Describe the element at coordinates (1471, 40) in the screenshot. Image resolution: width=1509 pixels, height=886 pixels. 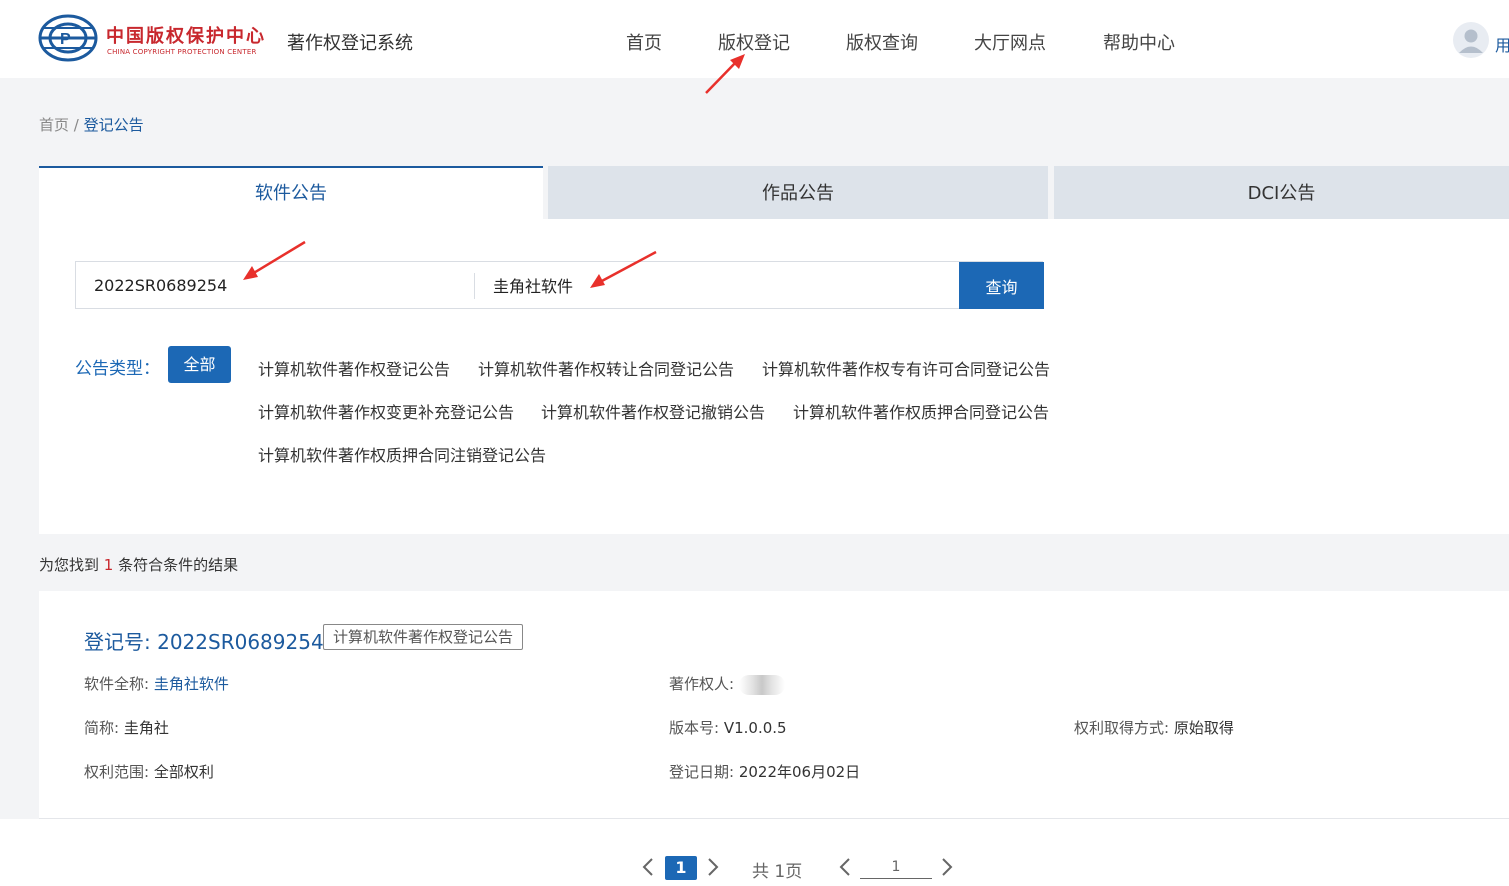
I see `user-avatar-icon` at that location.